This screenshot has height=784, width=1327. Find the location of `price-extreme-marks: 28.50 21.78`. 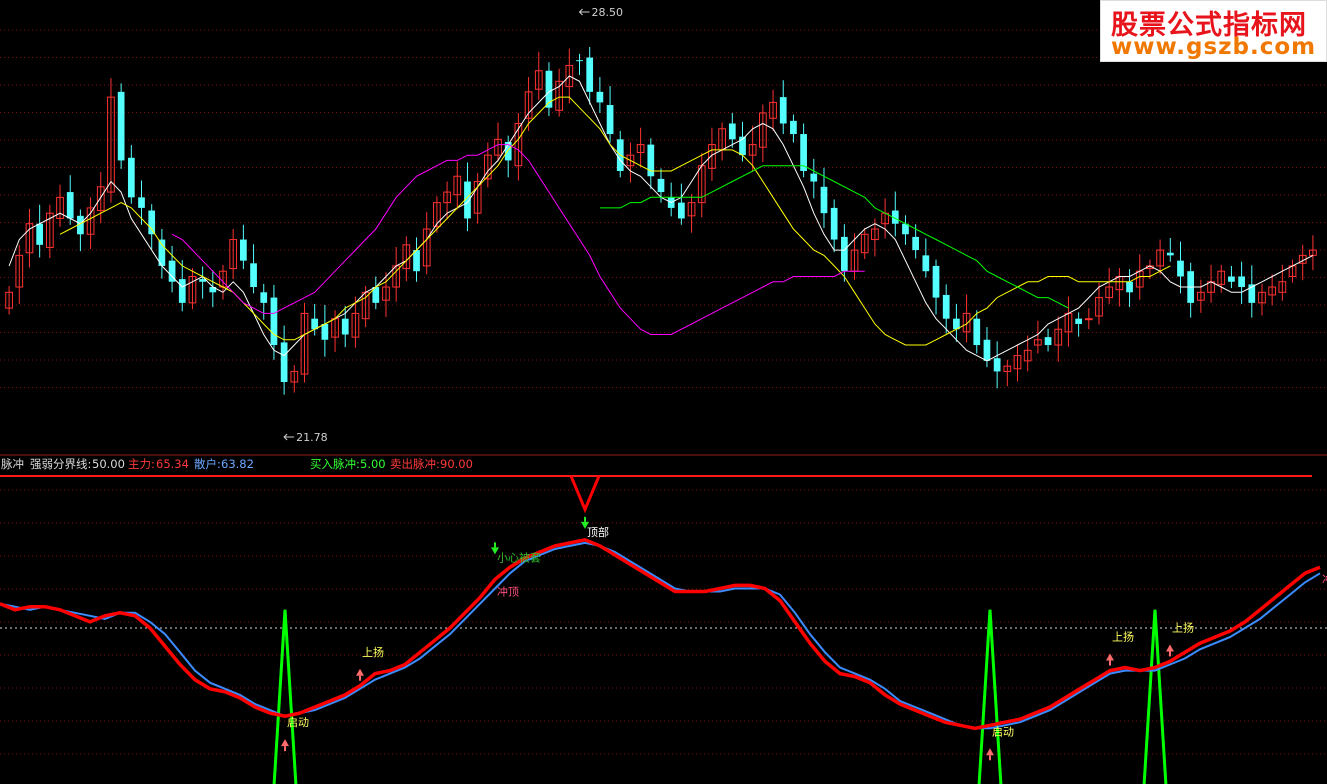

price-extreme-marks: 28.50 21.78 is located at coordinates (453, 225).